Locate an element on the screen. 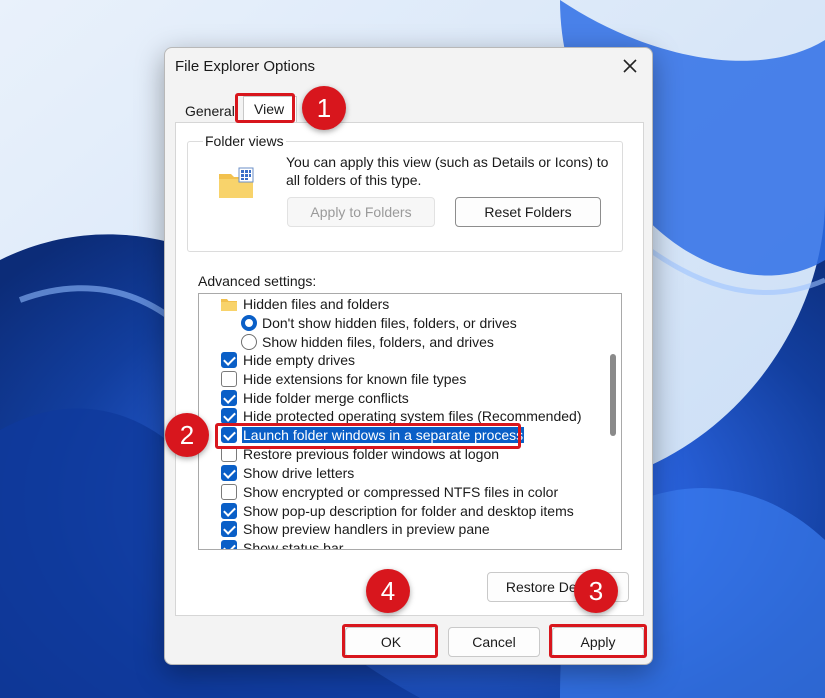 The image size is (825, 698). radio-label: Show hidden files, folders, and drives is located at coordinates (378, 342).